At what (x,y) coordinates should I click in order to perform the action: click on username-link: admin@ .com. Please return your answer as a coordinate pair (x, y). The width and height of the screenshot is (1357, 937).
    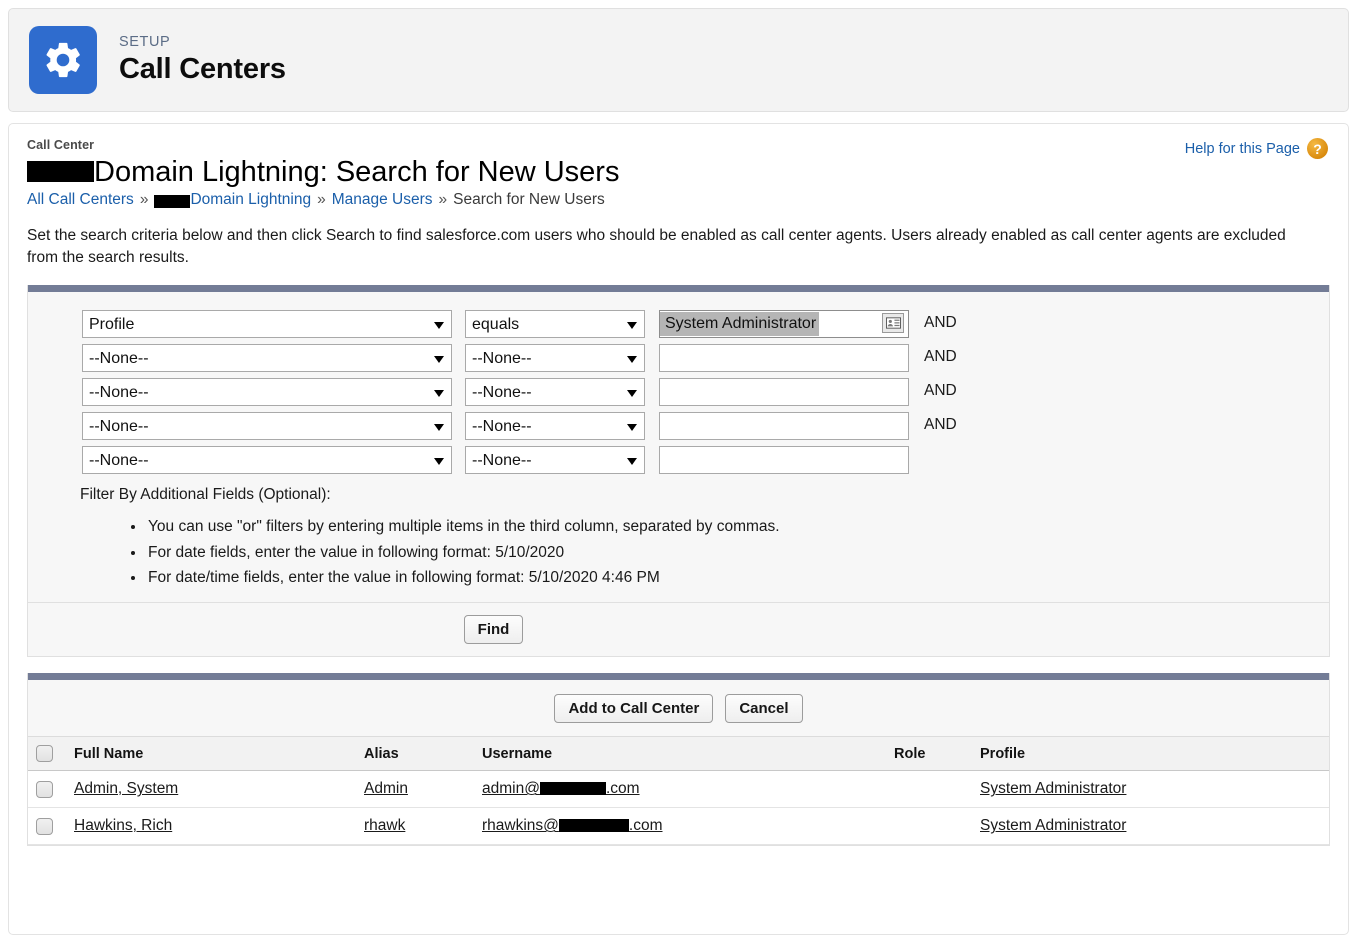
    Looking at the image, I should click on (561, 789).